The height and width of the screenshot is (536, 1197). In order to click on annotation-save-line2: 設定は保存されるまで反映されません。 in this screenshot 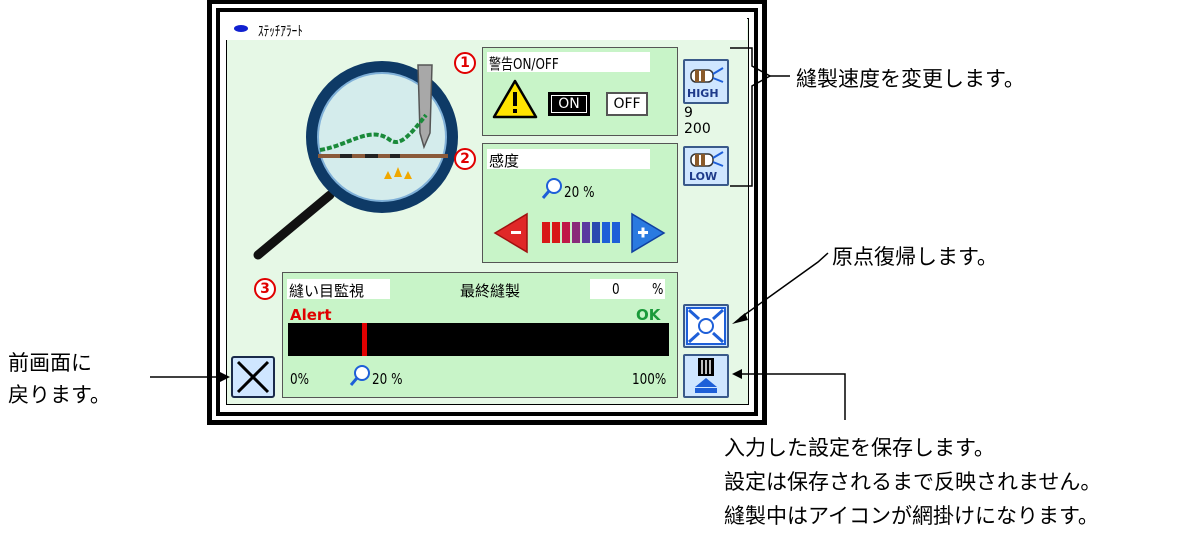, I will do `click(913, 482)`.